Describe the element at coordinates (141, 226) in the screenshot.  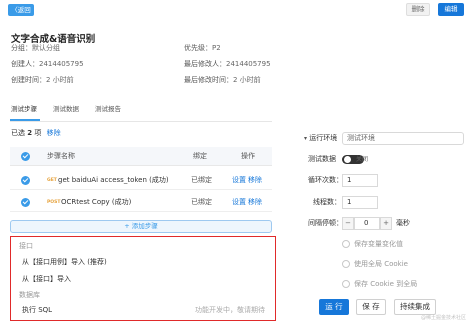
I see `add-step-button: + 添加步骤` at that location.